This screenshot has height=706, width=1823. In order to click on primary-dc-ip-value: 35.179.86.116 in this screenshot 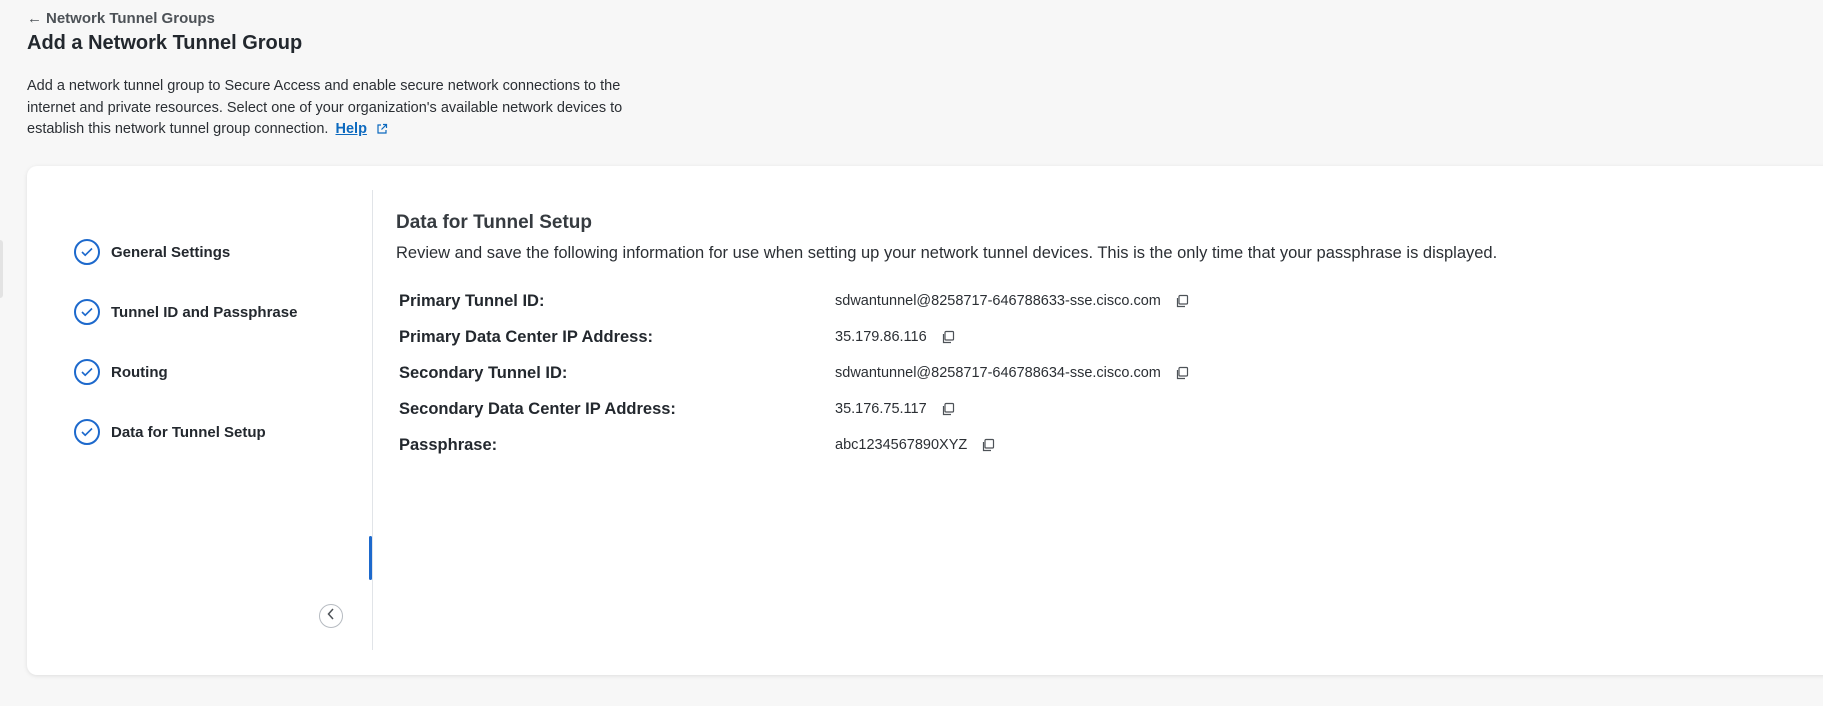, I will do `click(881, 337)`.